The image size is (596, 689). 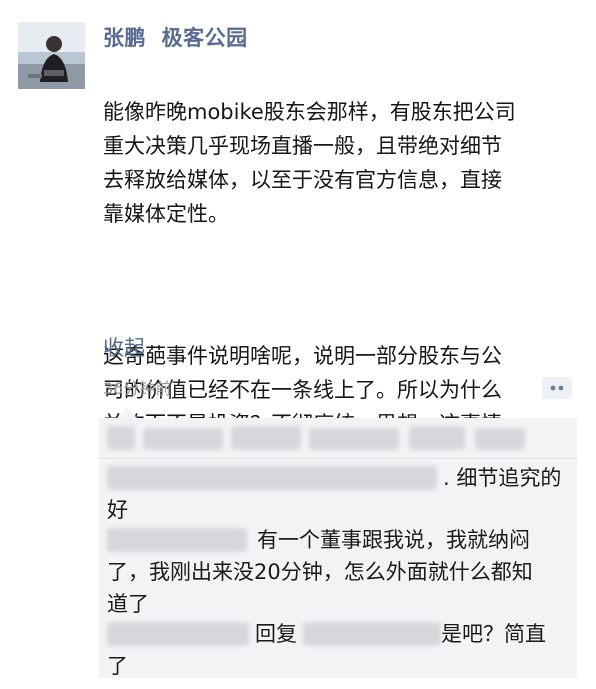 What do you see at coordinates (121, 438) in the screenshot?
I see `blurred-like-icon` at bounding box center [121, 438].